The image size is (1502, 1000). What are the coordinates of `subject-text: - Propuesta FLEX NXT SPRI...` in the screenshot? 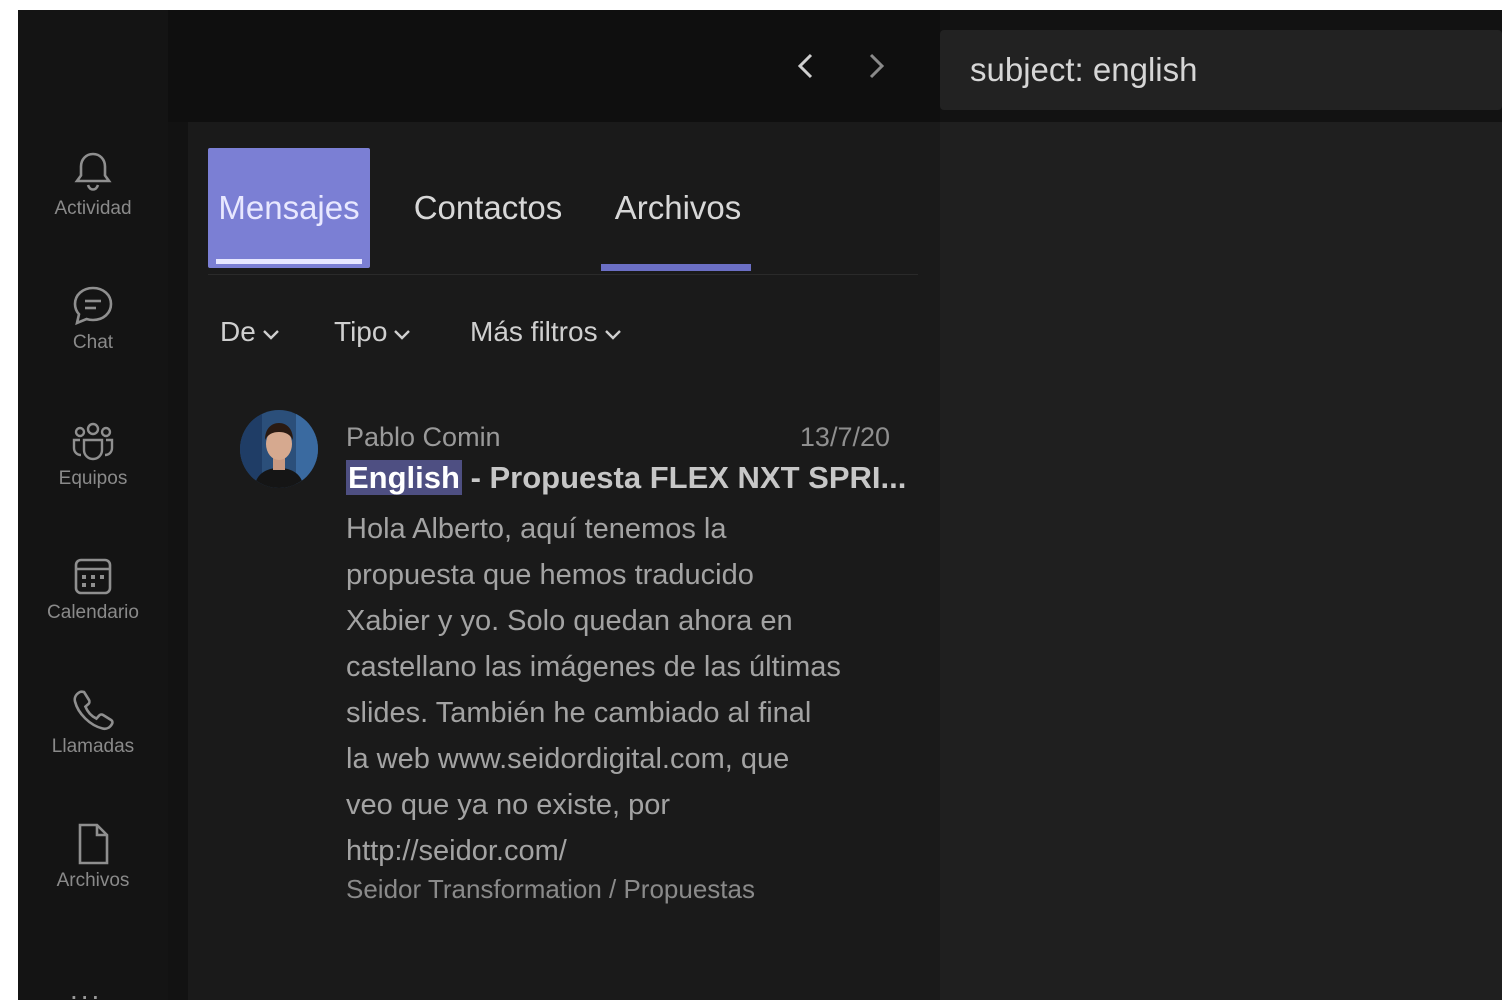 It's located at (683, 477).